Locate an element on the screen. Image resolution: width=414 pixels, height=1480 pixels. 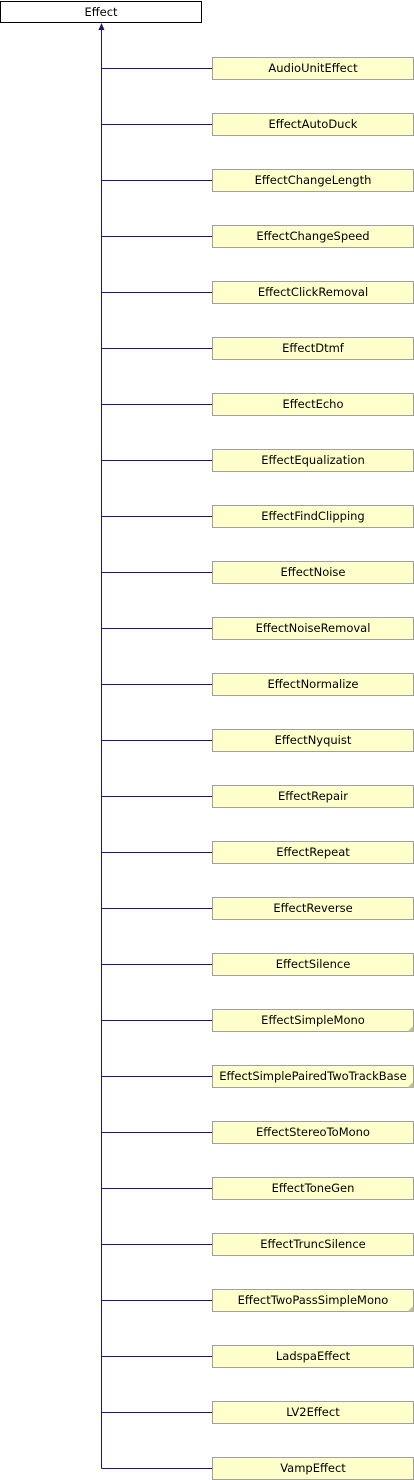
derived-class-node-ladspaeffect: LadspaEffect is located at coordinates (313, 1356).